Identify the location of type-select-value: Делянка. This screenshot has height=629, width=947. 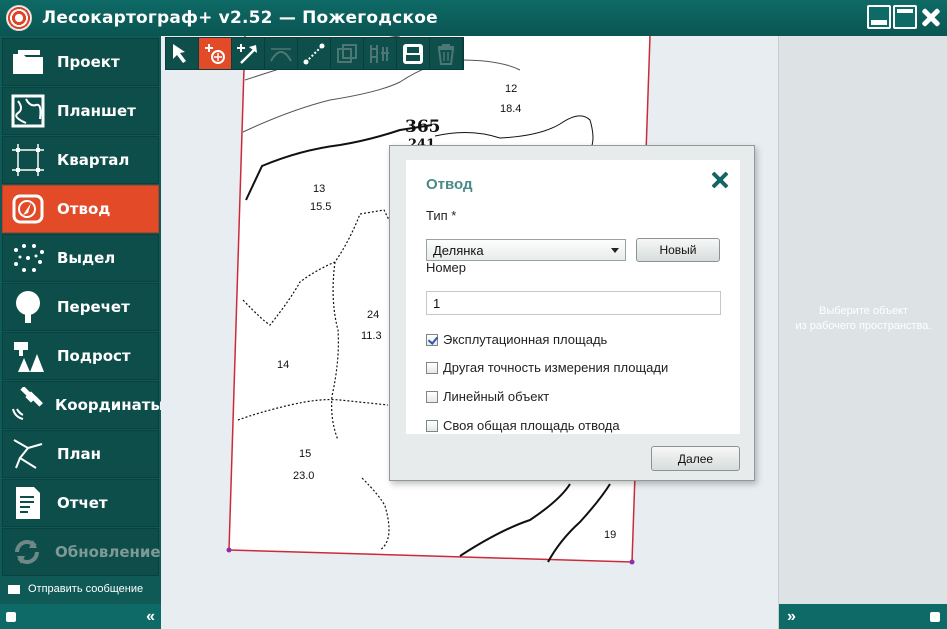
(458, 250).